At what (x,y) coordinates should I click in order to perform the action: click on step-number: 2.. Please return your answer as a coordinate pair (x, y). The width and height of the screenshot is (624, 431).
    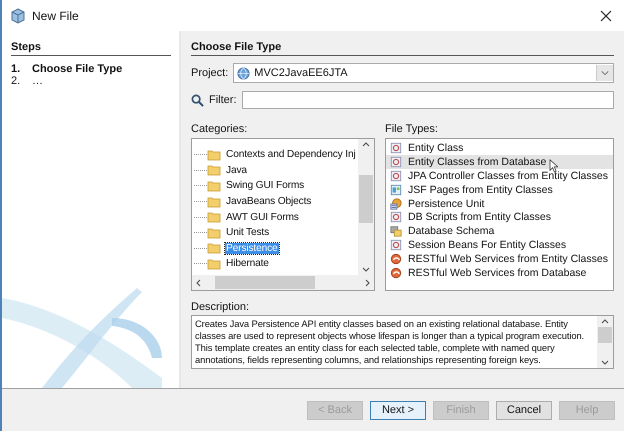
    Looking at the image, I should click on (16, 81).